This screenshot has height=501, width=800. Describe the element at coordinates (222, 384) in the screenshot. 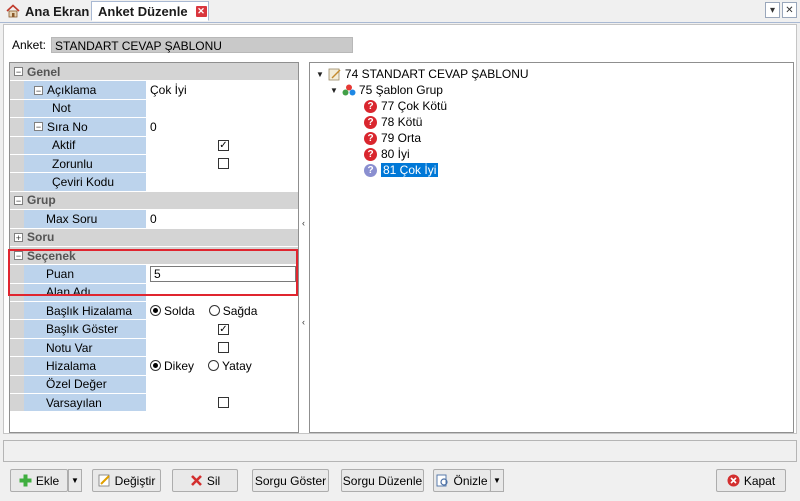

I see `ozeldeger-value` at that location.